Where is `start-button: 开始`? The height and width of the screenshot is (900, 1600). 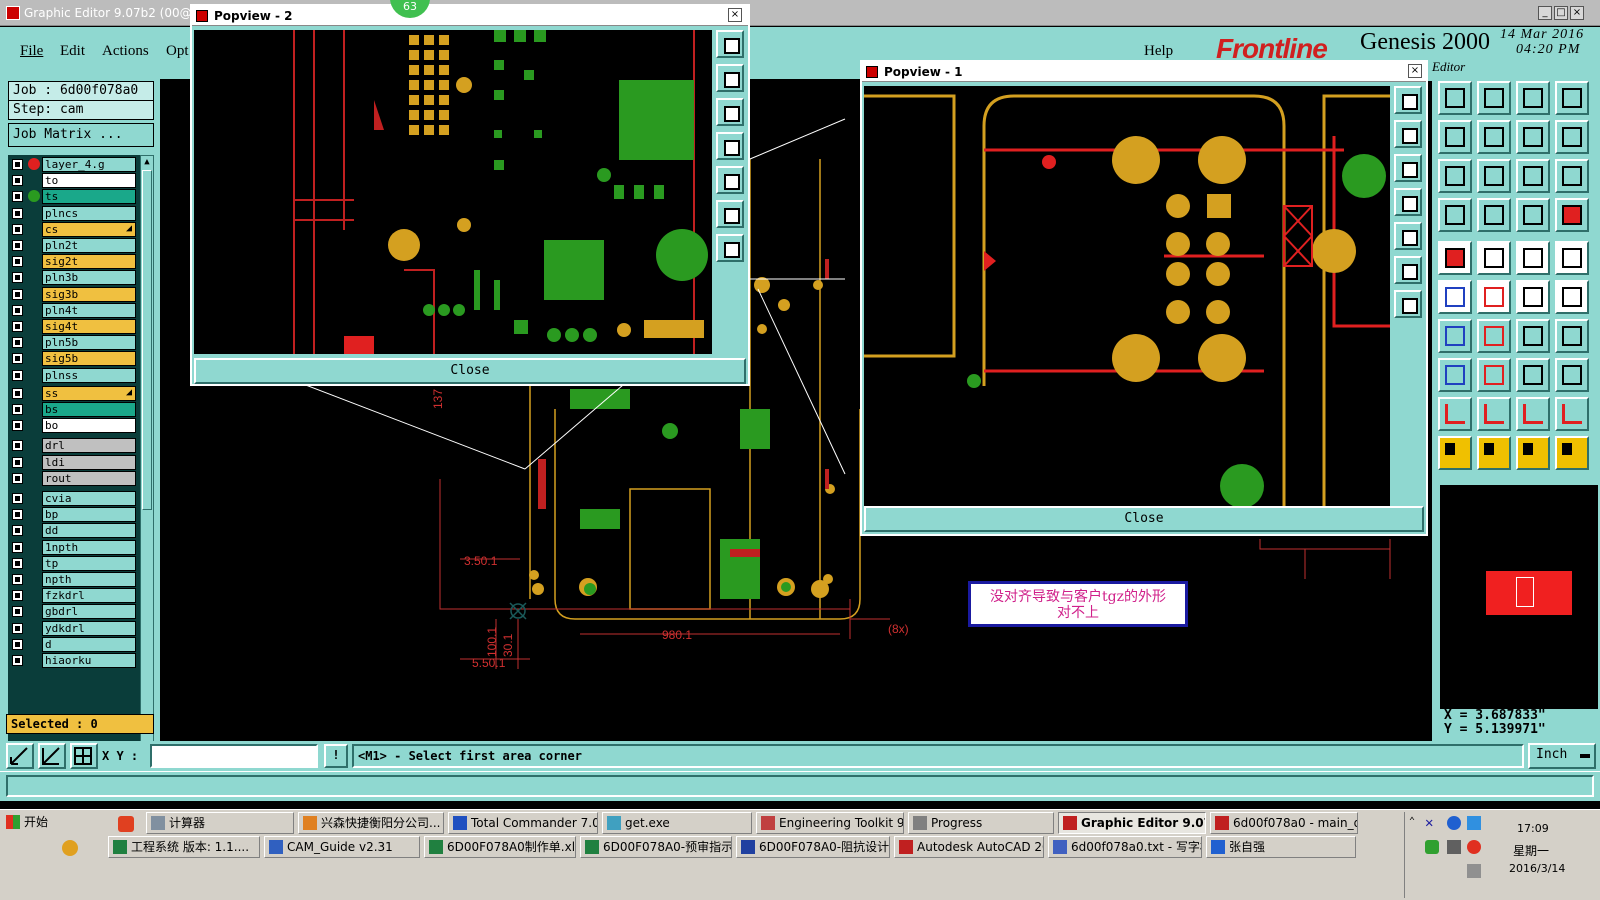 start-button: 开始 is located at coordinates (27, 823).